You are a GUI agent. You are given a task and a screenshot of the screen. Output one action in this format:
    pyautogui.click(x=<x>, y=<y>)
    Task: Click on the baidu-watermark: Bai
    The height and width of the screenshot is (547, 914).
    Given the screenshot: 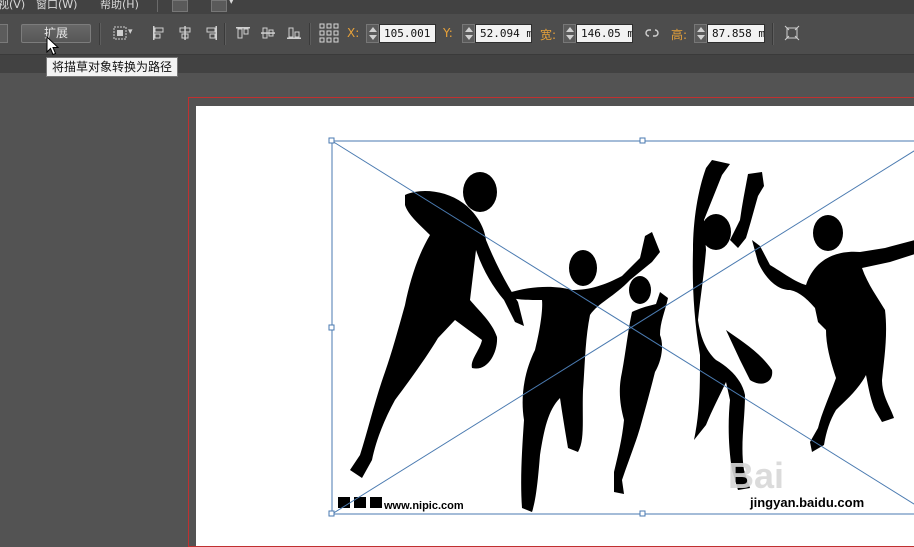 What is the action you would take?
    pyautogui.click(x=756, y=475)
    